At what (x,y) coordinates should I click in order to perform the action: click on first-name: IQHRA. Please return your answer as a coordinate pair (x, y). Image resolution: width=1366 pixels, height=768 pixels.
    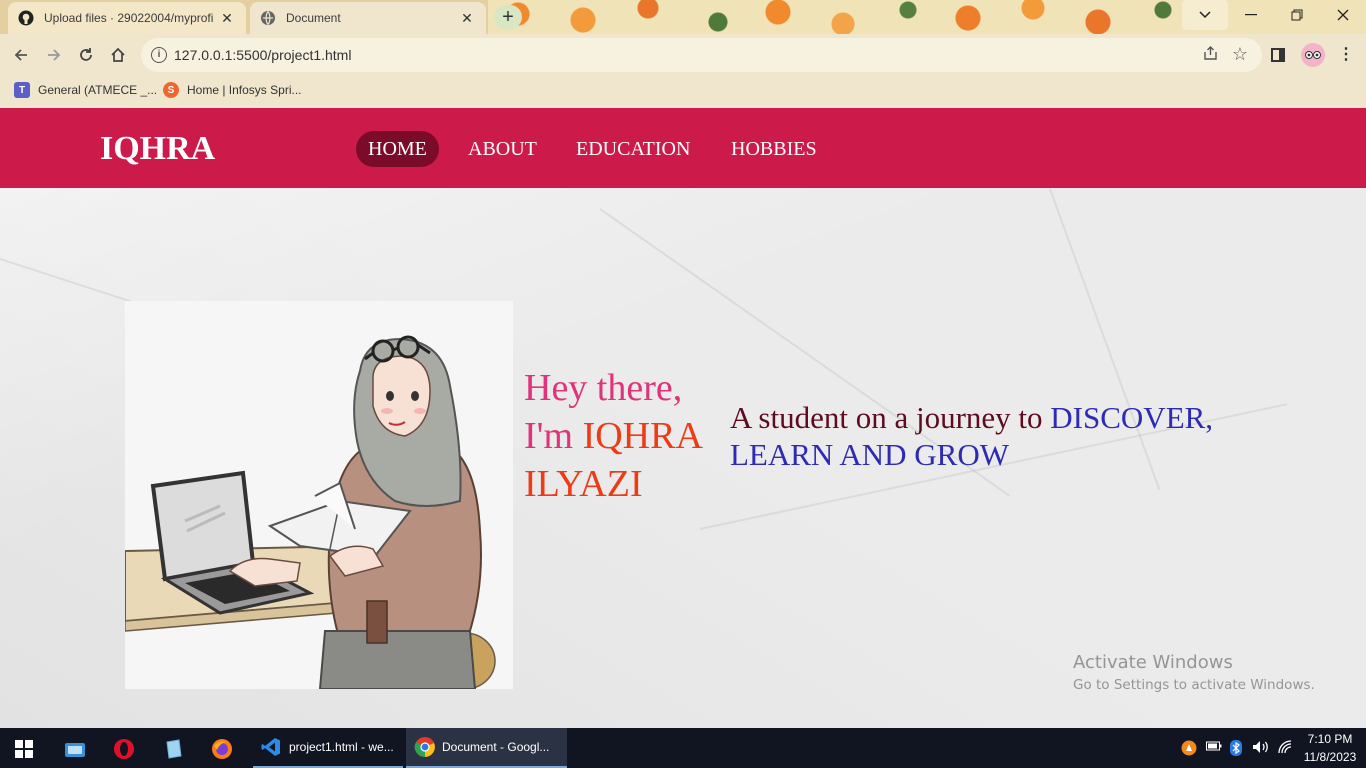
    Looking at the image, I should click on (642, 436).